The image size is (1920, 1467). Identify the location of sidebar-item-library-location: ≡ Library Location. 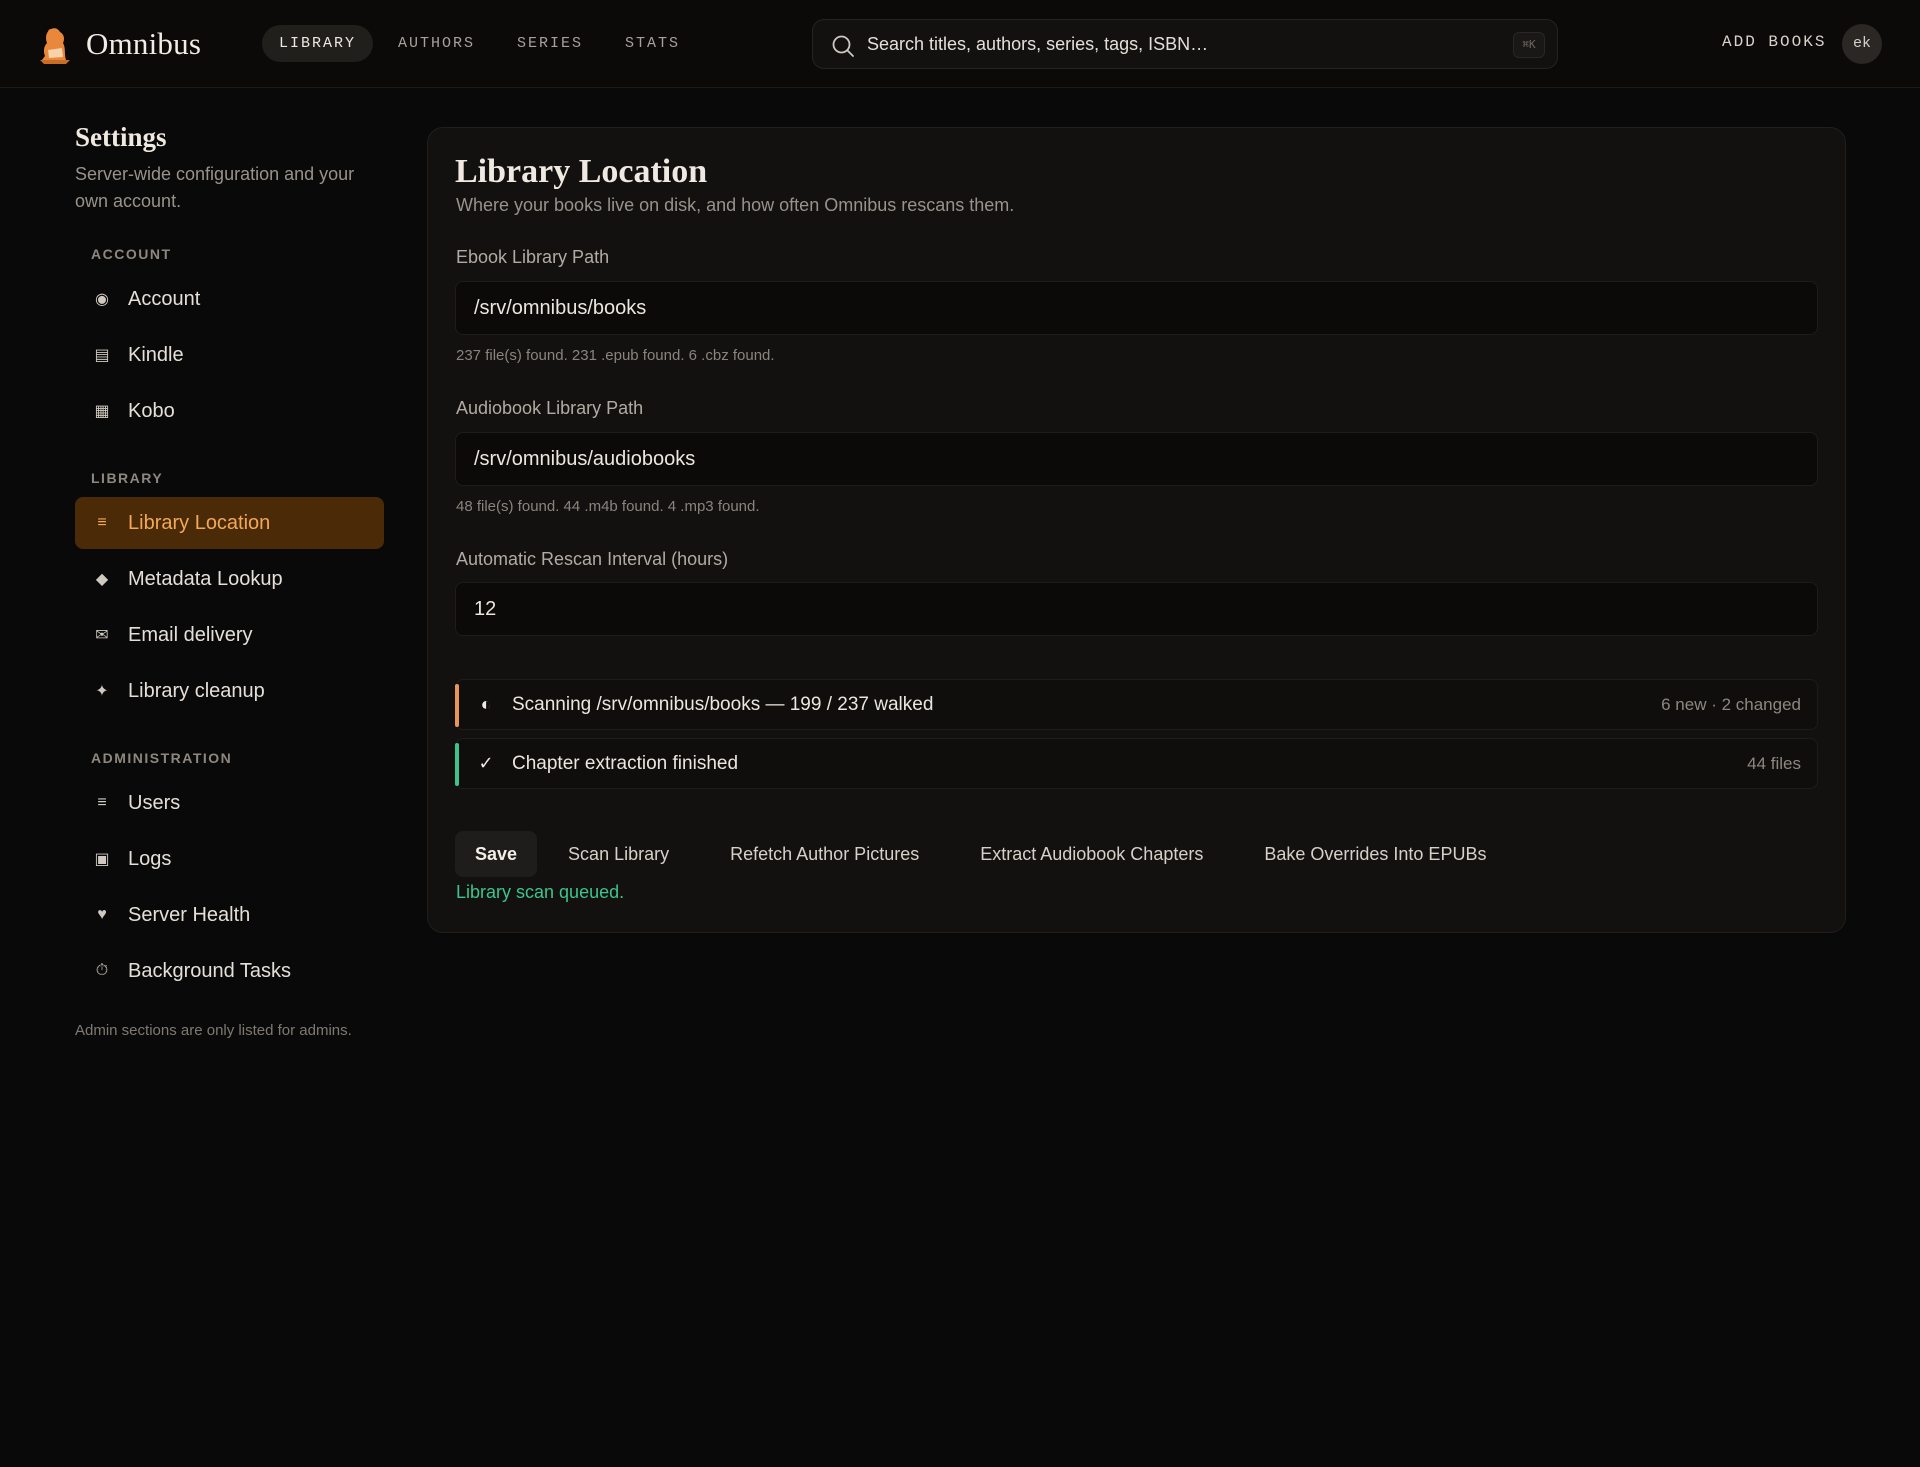
(229, 523).